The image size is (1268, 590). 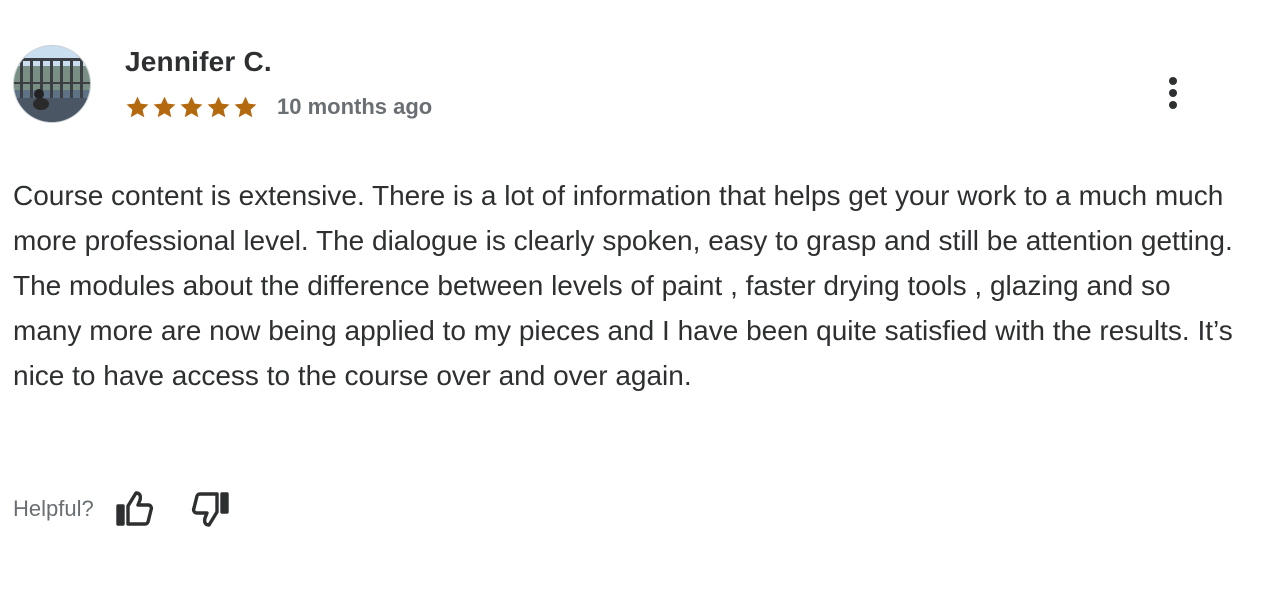 I want to click on helpful-row: Helpful?, so click(x=122, y=509).